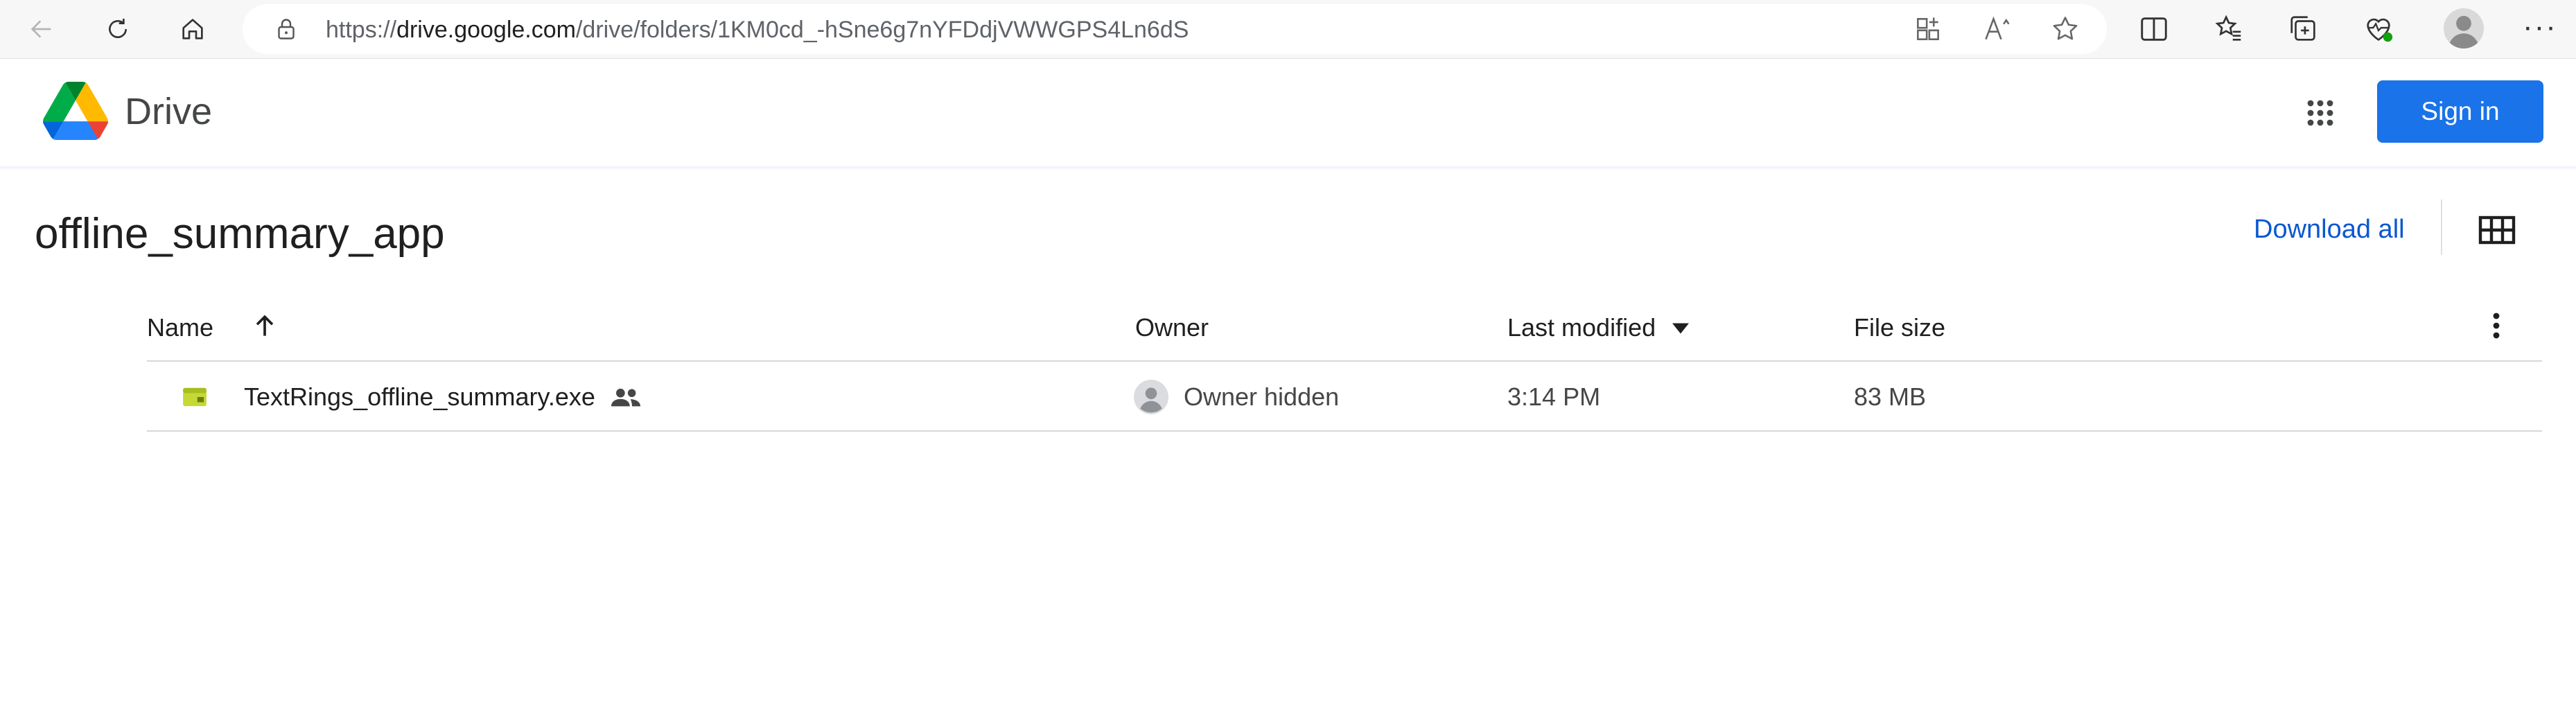 The height and width of the screenshot is (722, 2576). I want to click on heart-pulse-icon, so click(2380, 30).